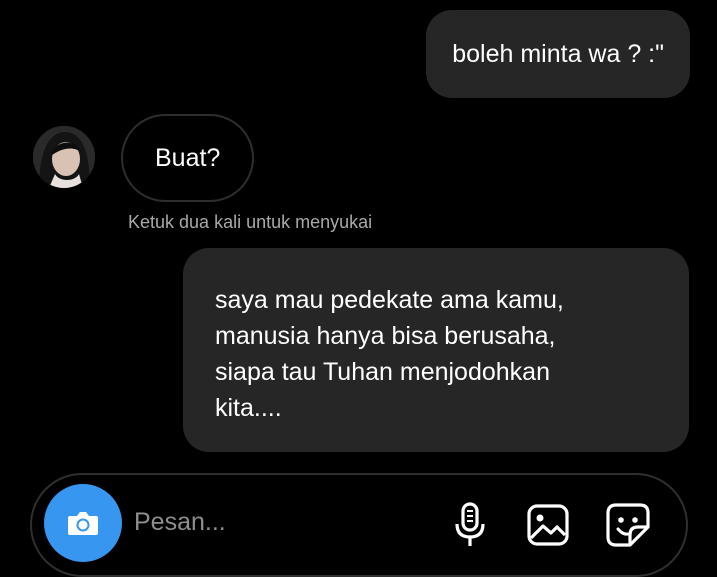 This screenshot has height=577, width=717. I want to click on image-icon, so click(548, 525).